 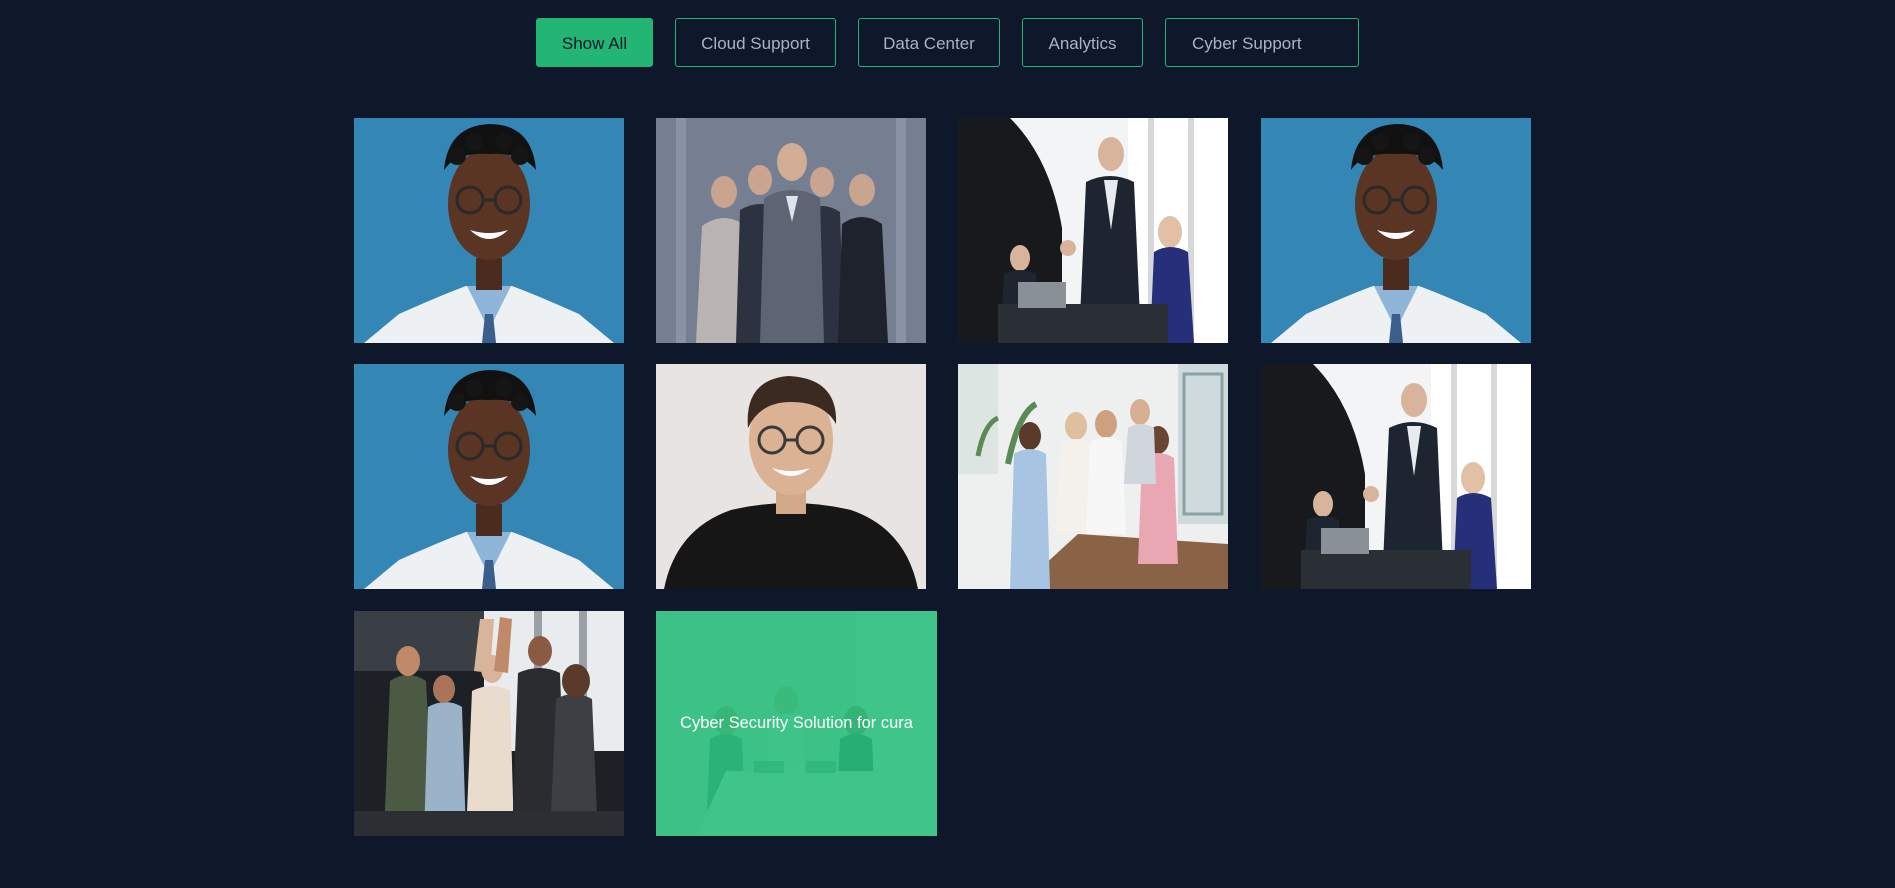 What do you see at coordinates (929, 42) in the screenshot?
I see `filter-data-center-button: Data Center` at bounding box center [929, 42].